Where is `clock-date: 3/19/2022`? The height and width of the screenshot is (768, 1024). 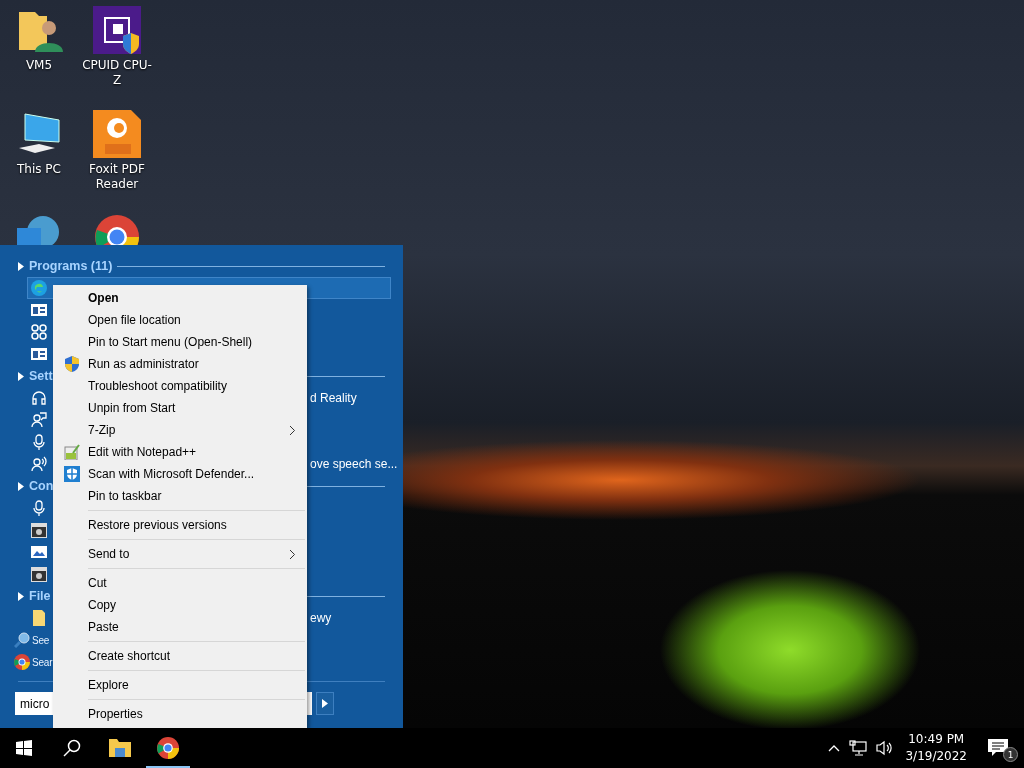
clock-date: 3/19/2022 is located at coordinates (936, 756).